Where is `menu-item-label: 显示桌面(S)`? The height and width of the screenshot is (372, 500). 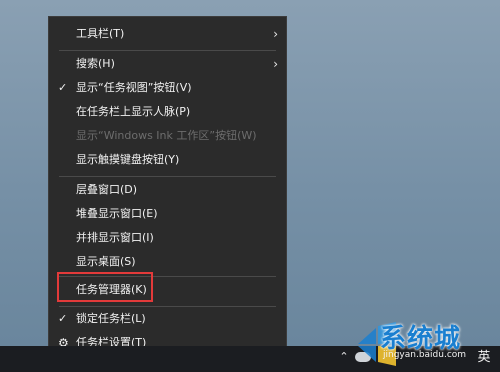
menu-item-label: 显示桌面(S) is located at coordinates (106, 261).